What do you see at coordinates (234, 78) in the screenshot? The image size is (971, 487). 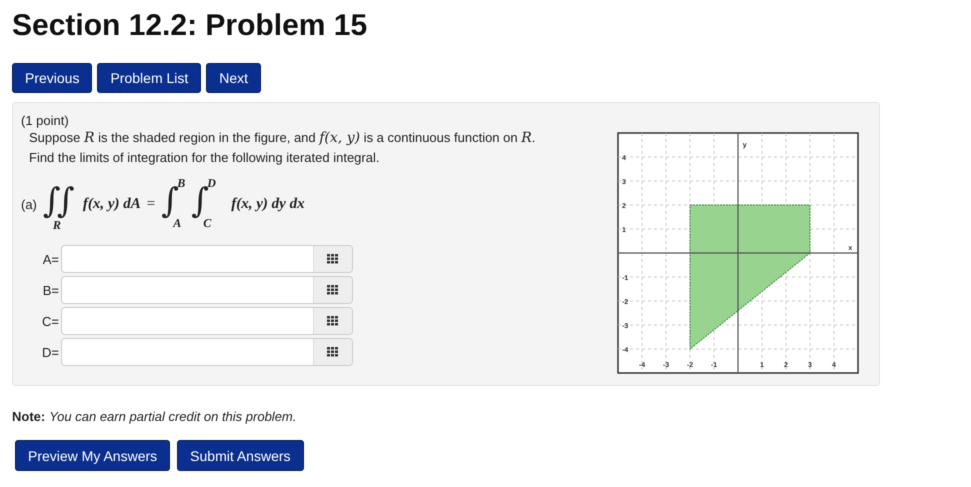 I see `nav-button: Next` at bounding box center [234, 78].